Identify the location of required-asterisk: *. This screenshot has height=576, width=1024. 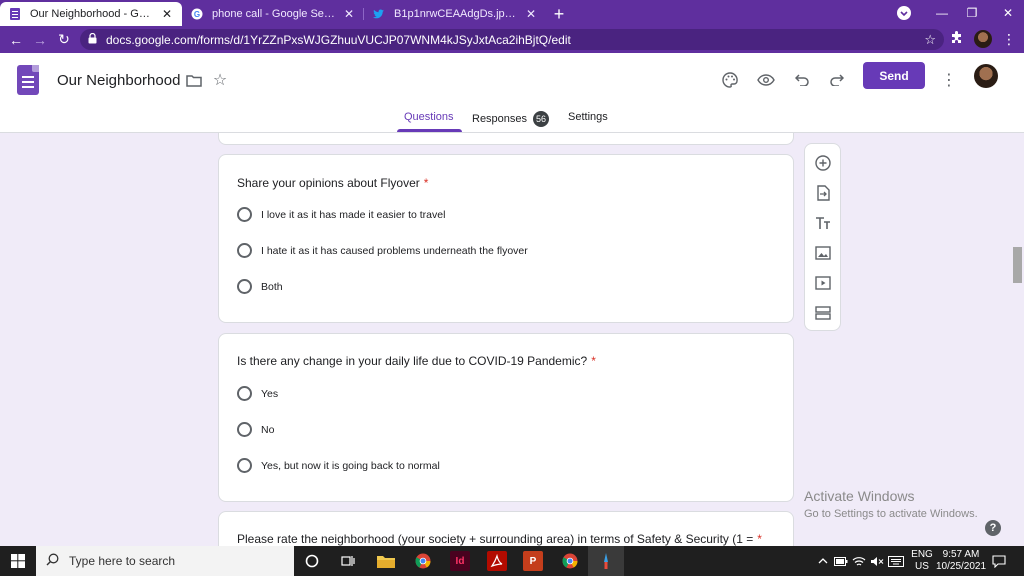
(593, 361).